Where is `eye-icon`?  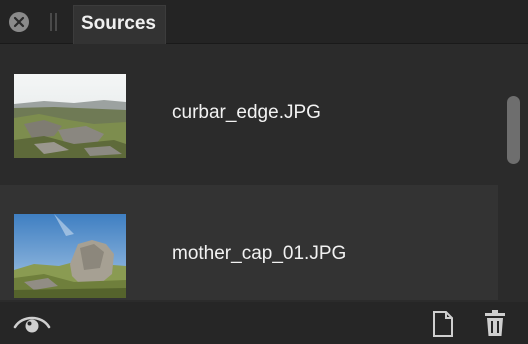 eye-icon is located at coordinates (32, 324).